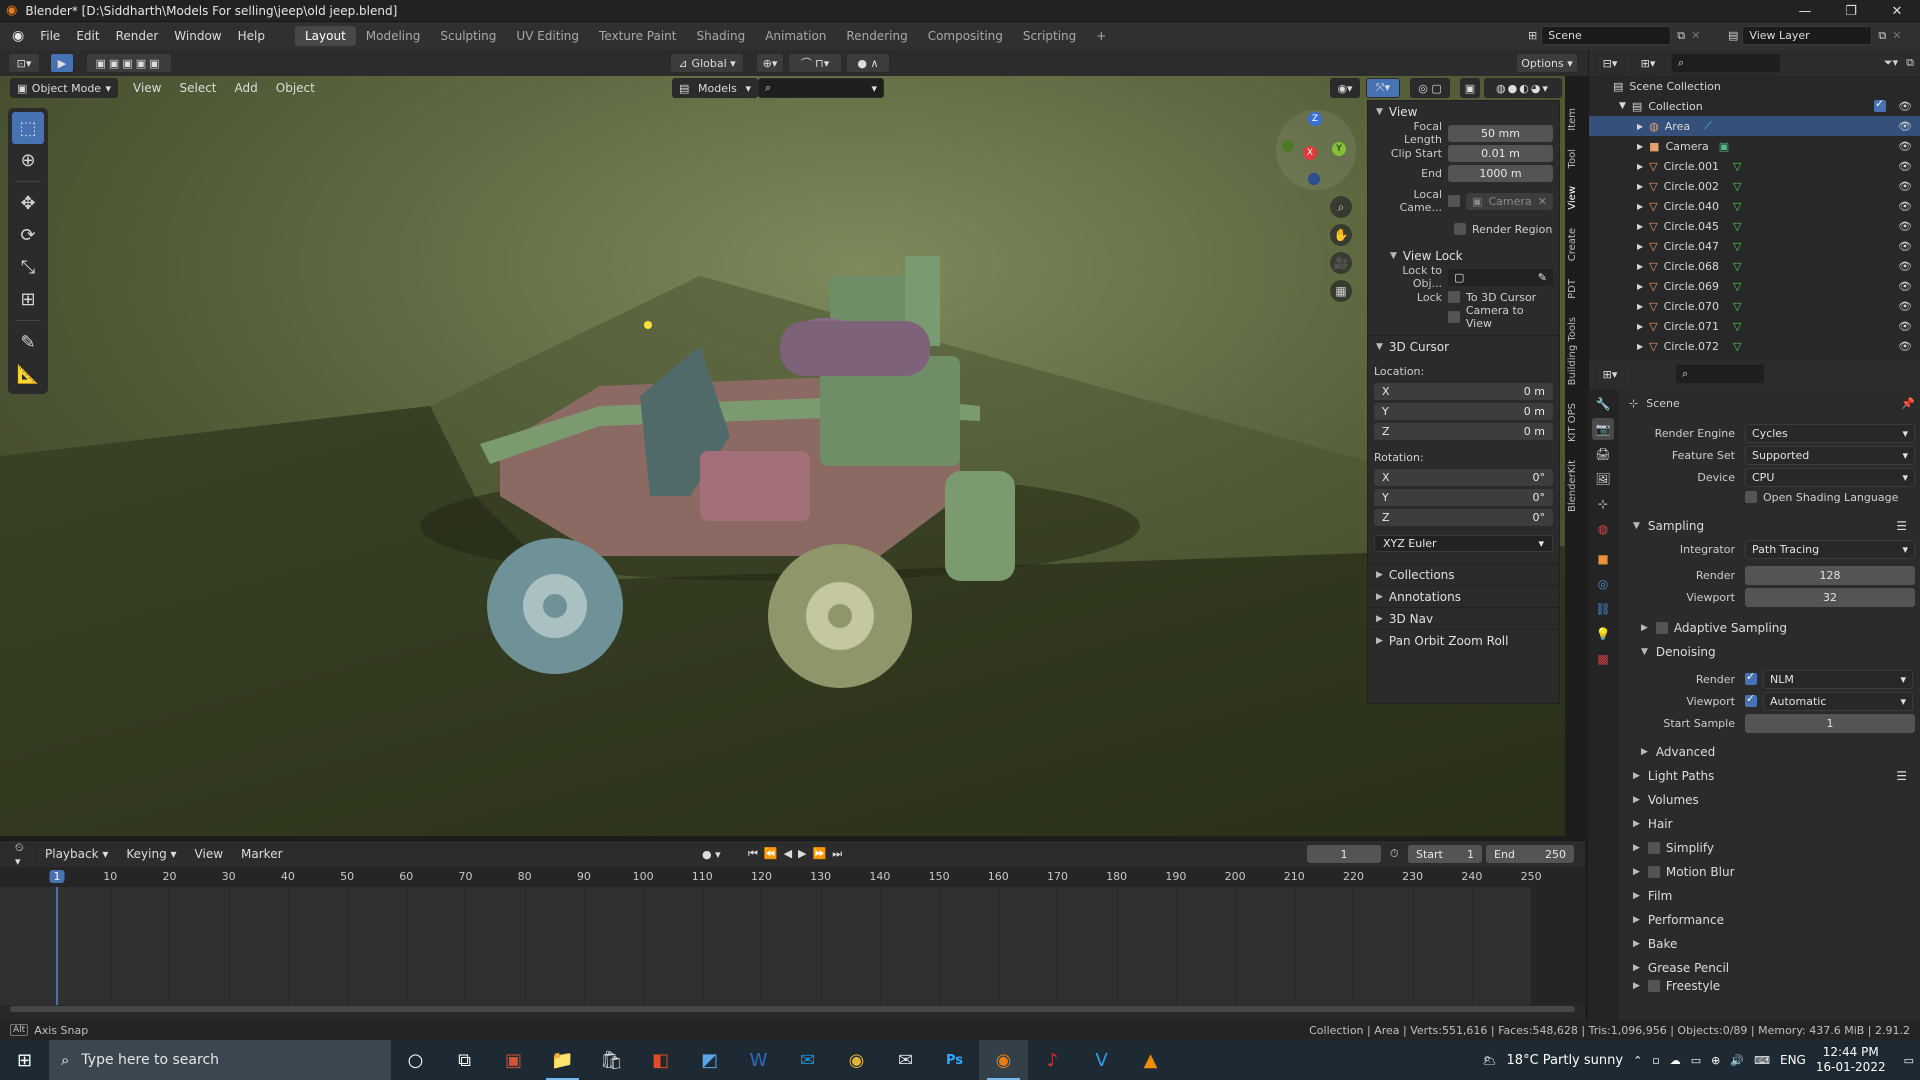 The height and width of the screenshot is (1080, 1920). Describe the element at coordinates (1696, 1060) in the screenshot. I see `battery-icon: ▭` at that location.